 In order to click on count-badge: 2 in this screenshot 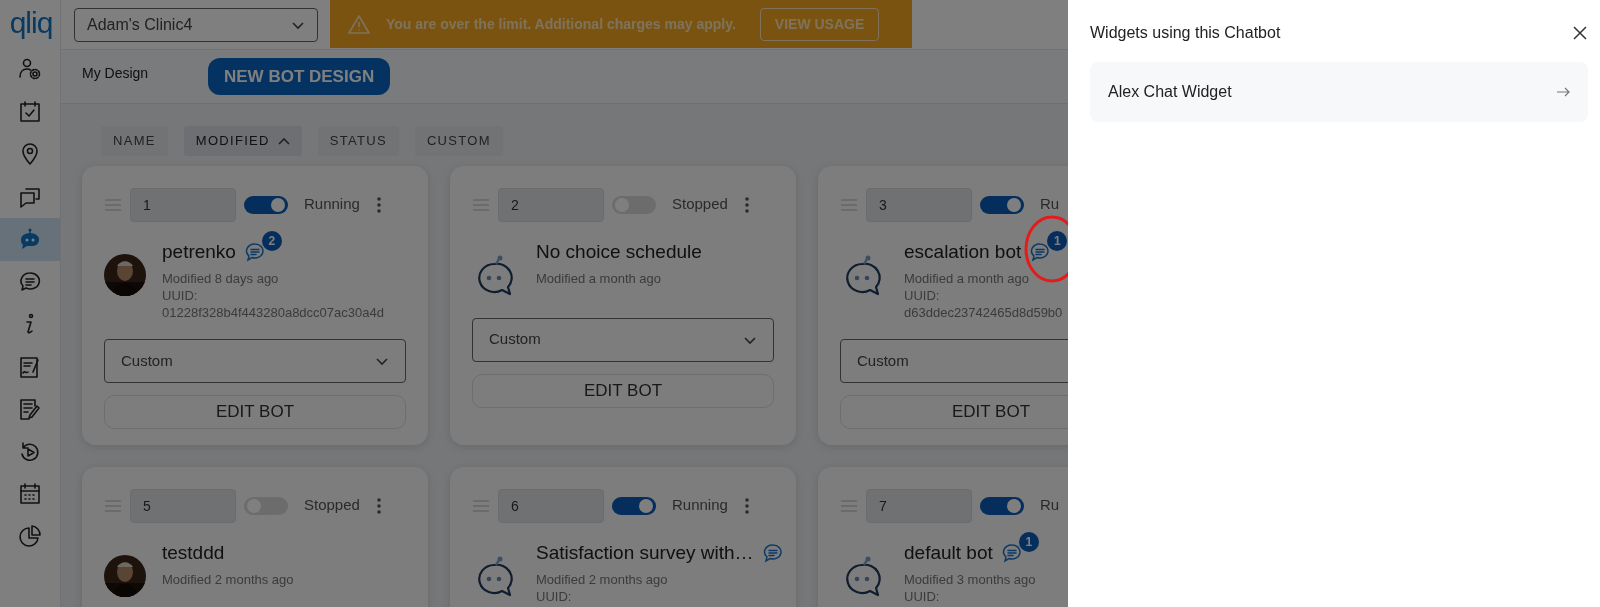, I will do `click(271, 240)`.